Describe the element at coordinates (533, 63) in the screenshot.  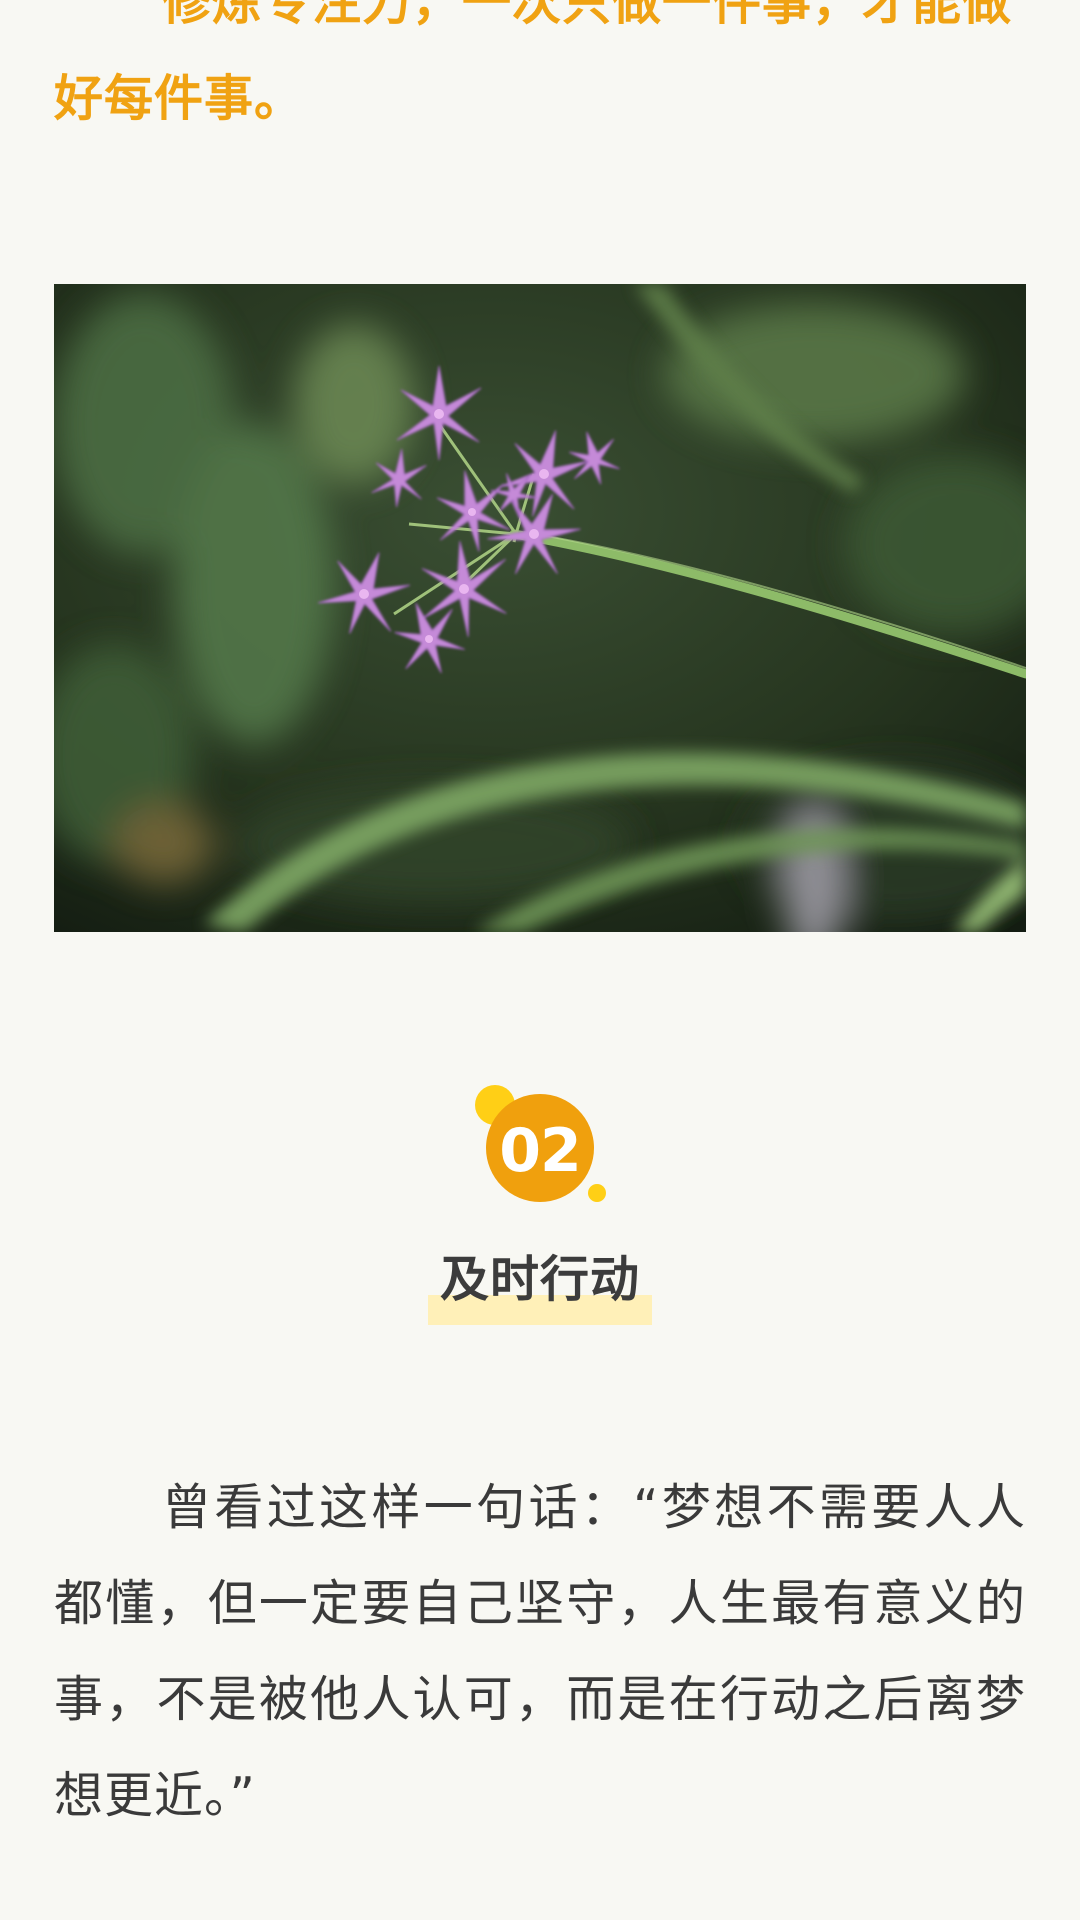
I see `top-quote: 修炼专注力，一次只做一件事，才能做好每件事。` at that location.